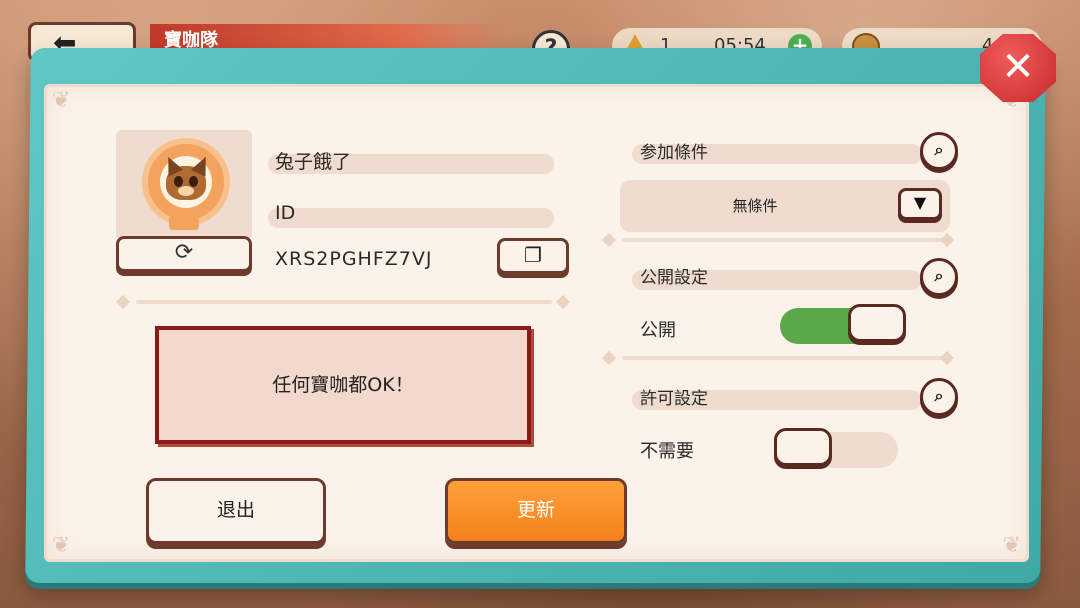  What do you see at coordinates (658, 330) in the screenshot?
I see `visibility-toggle-label: 公開` at bounding box center [658, 330].